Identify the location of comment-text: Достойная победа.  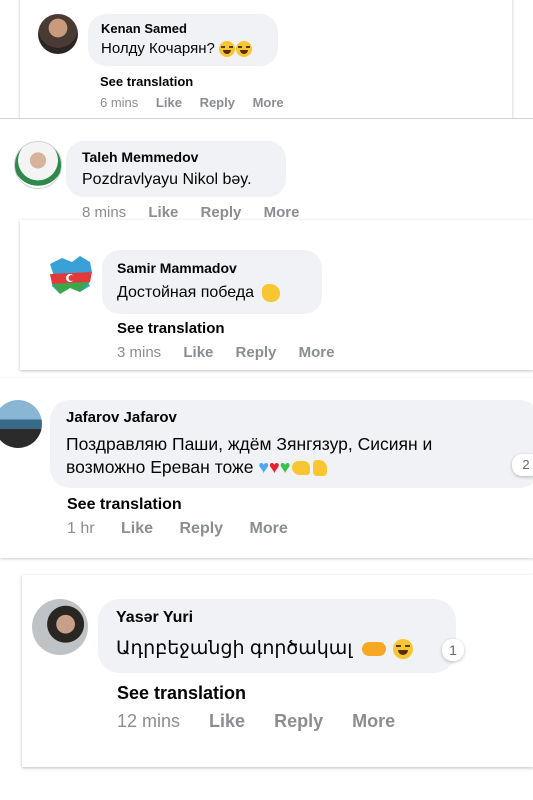
(198, 293).